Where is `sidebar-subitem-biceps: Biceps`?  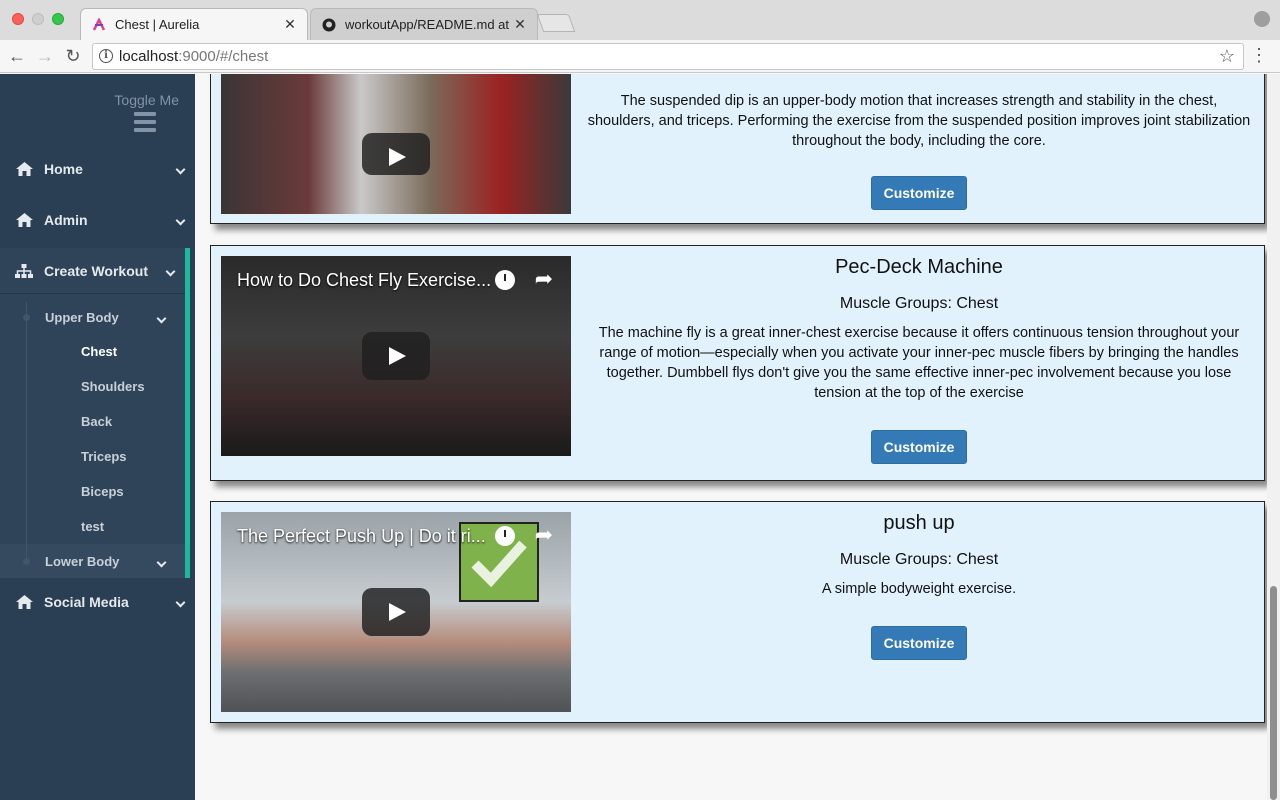 sidebar-subitem-biceps: Biceps is located at coordinates (92, 491).